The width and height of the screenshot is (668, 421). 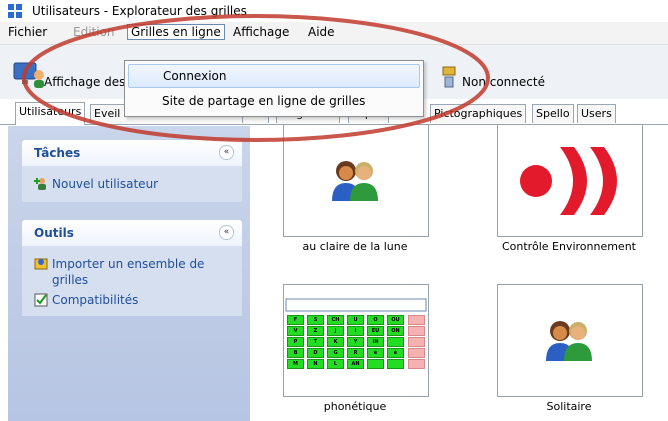 I want to click on keyboard-key: O, so click(x=375, y=320).